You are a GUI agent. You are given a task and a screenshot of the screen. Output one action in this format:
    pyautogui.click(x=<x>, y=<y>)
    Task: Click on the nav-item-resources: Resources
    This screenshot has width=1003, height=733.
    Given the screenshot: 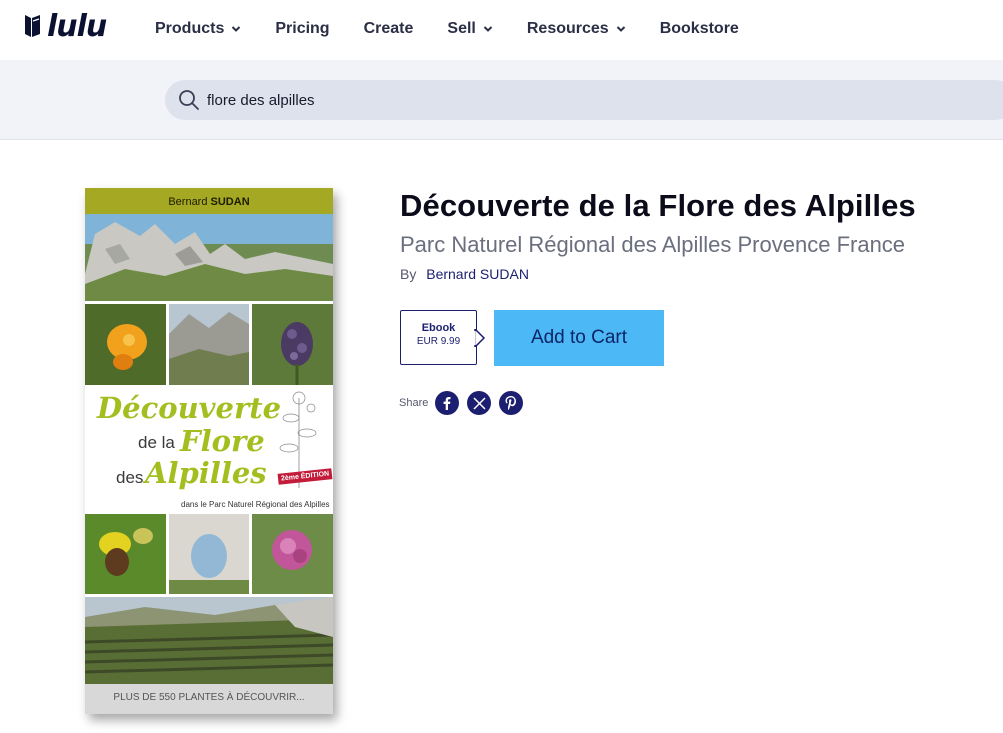 What is the action you would take?
    pyautogui.click(x=576, y=29)
    